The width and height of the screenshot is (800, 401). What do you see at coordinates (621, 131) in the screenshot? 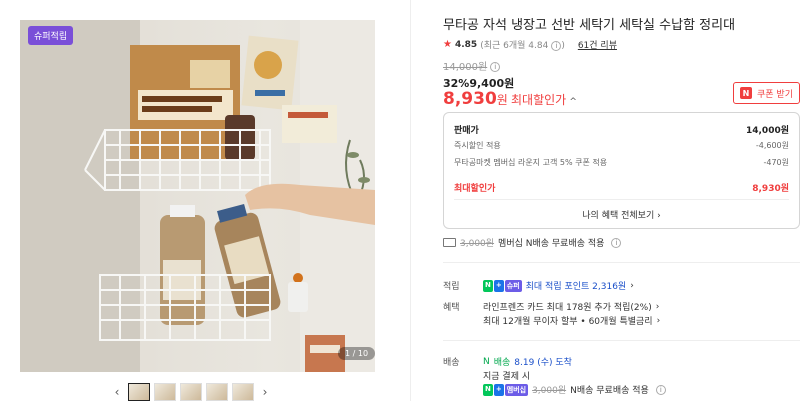
I see `price-row: 판매가 14,000원` at bounding box center [621, 131].